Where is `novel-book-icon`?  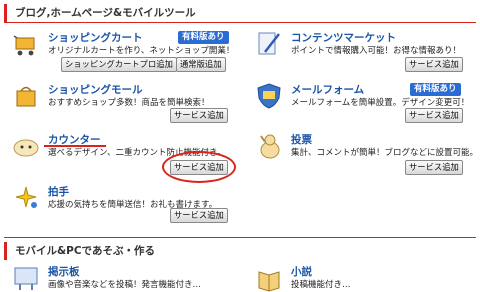 novel-book-icon is located at coordinates (269, 281).